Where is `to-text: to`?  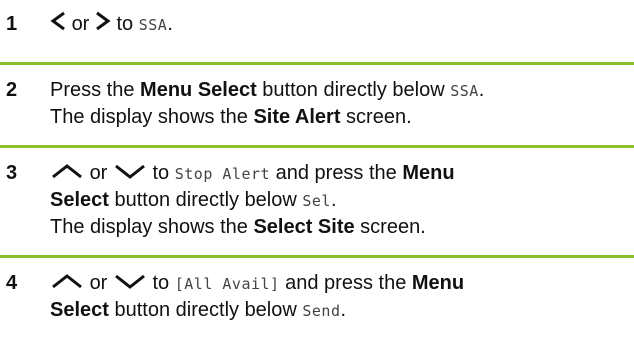 to-text: to is located at coordinates (125, 24).